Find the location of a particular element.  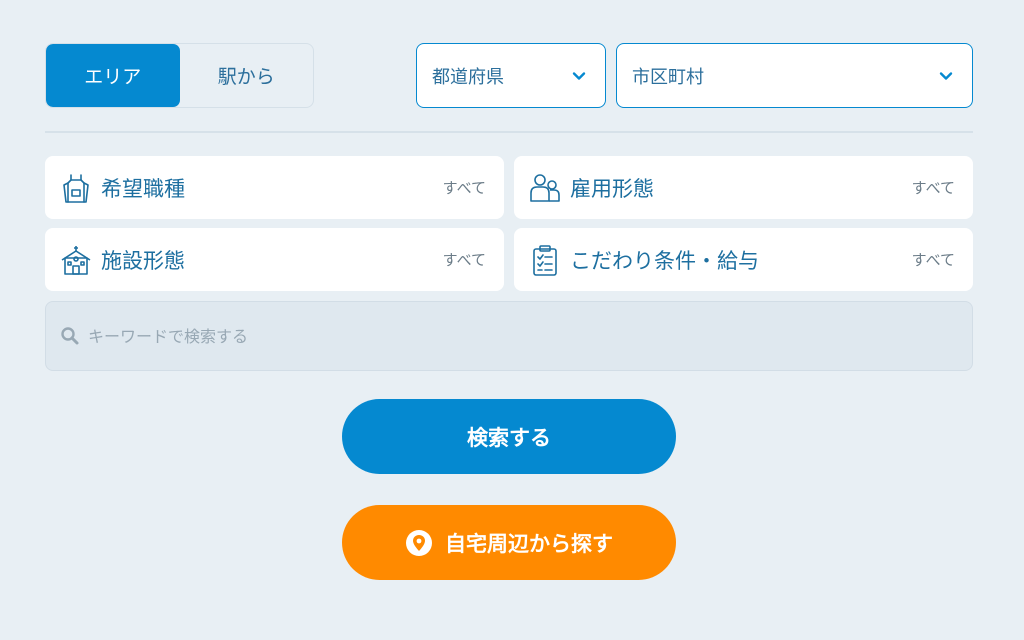

filter-facility-type-value: すべて is located at coordinates (464, 260).